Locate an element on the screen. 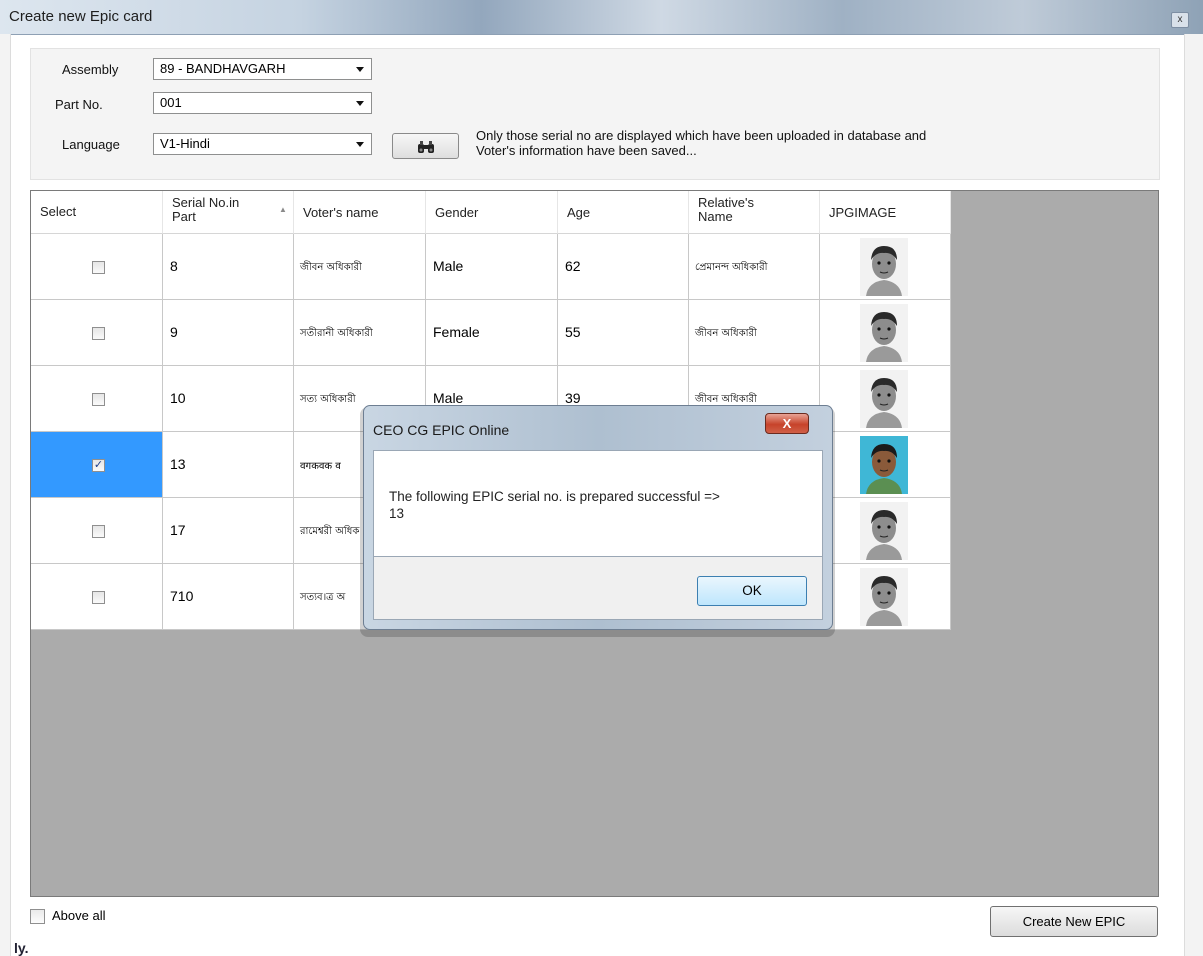  column-header-serial: Serial No.in Part ▲ is located at coordinates (228, 212).